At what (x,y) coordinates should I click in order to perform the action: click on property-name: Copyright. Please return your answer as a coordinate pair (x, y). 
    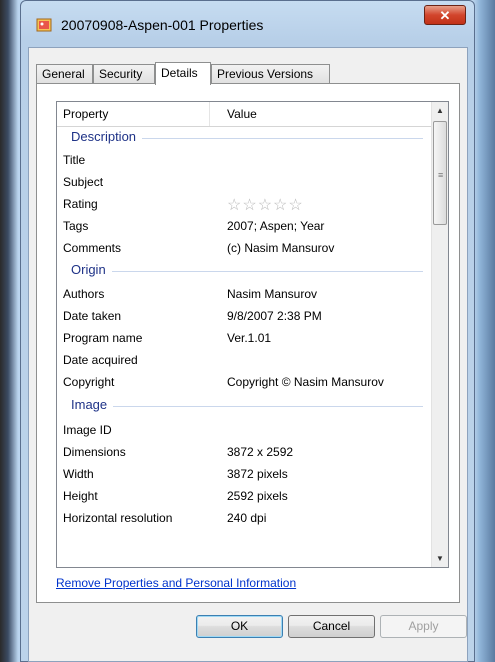
    Looking at the image, I should click on (89, 382).